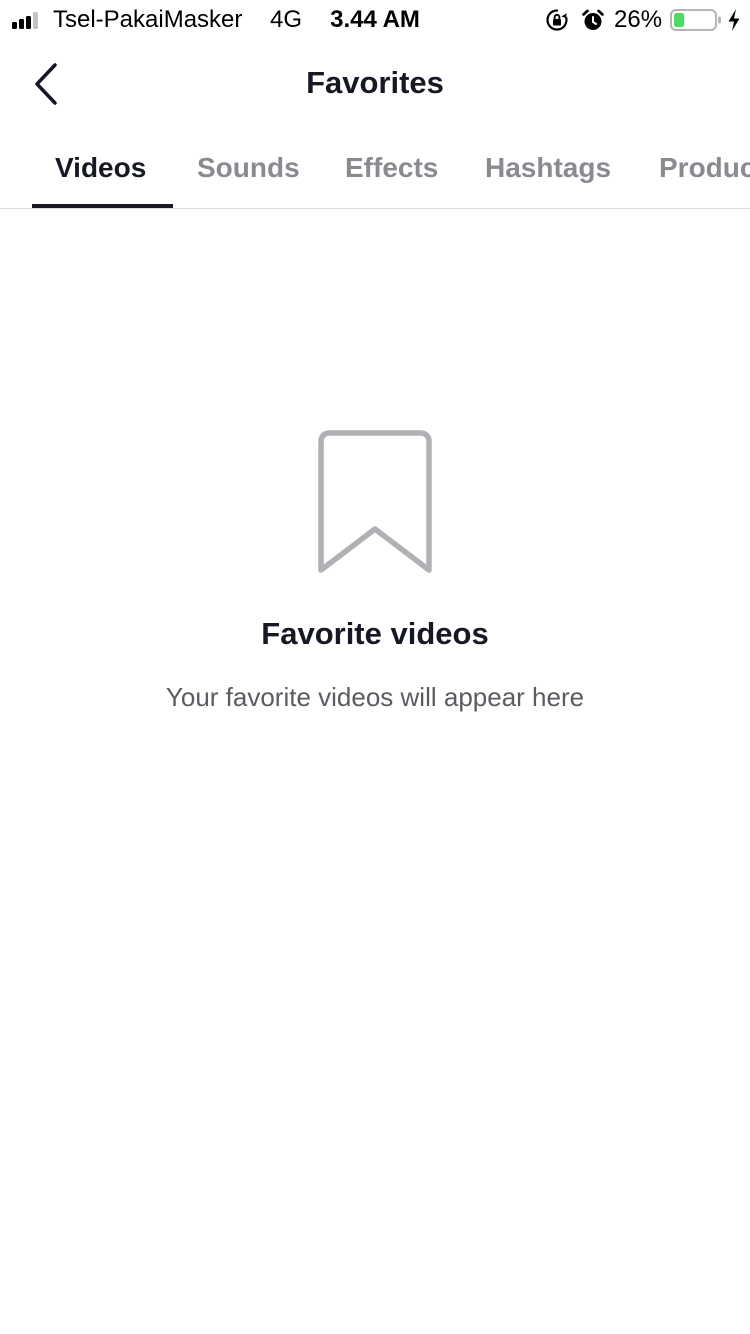 This screenshot has width=750, height=1334. I want to click on active-tab-indicator, so click(102, 206).